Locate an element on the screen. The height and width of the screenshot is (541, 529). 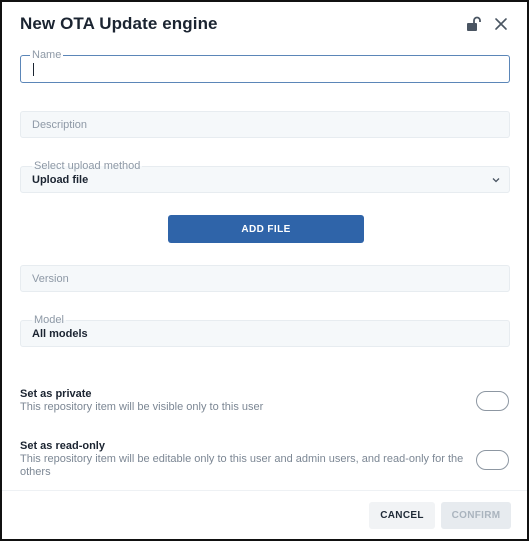
name-field: Name is located at coordinates (265, 66).